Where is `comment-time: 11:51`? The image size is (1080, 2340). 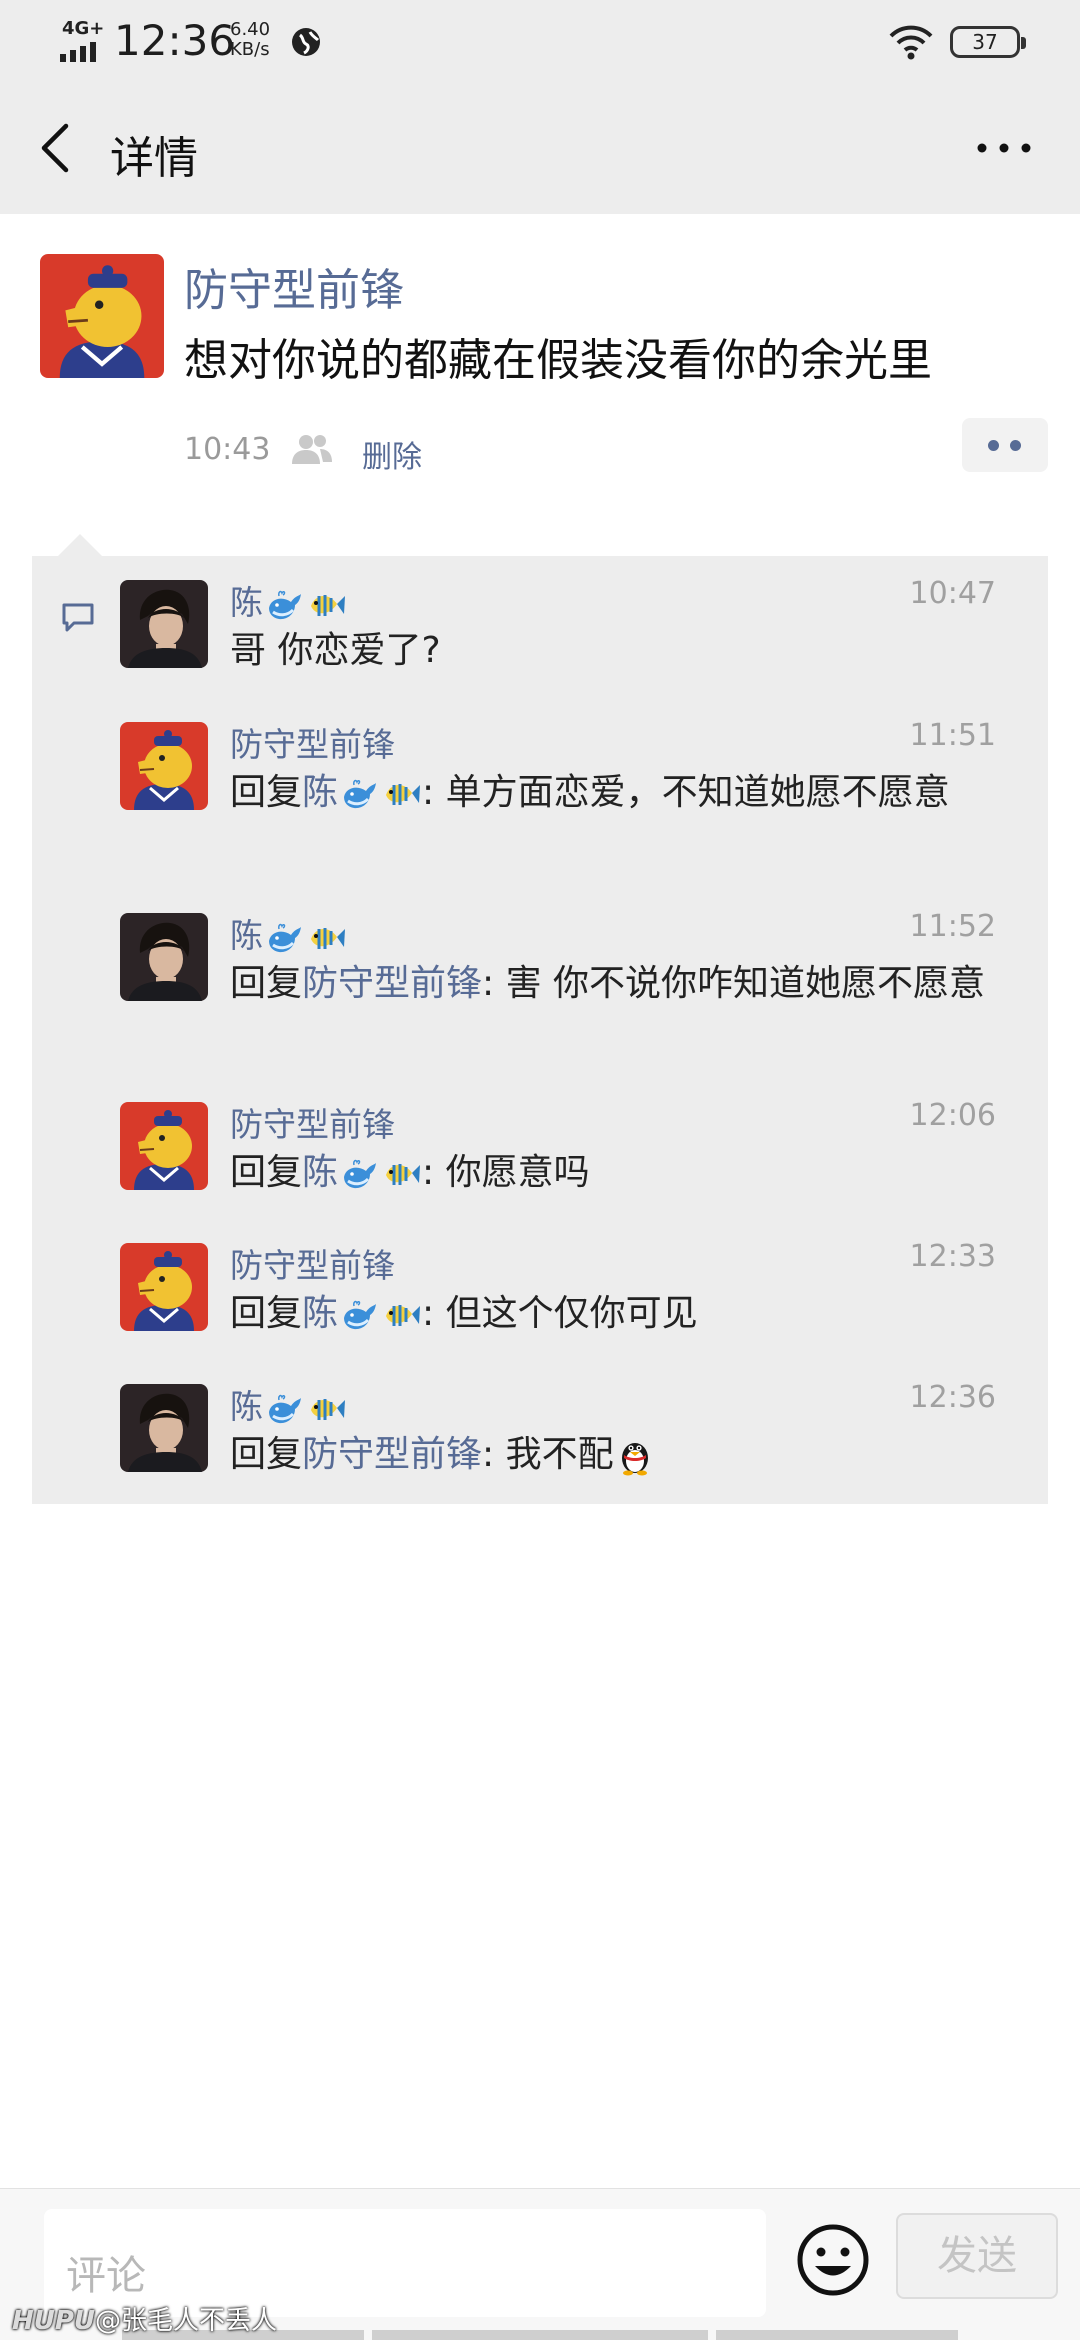 comment-time: 11:51 is located at coordinates (952, 735).